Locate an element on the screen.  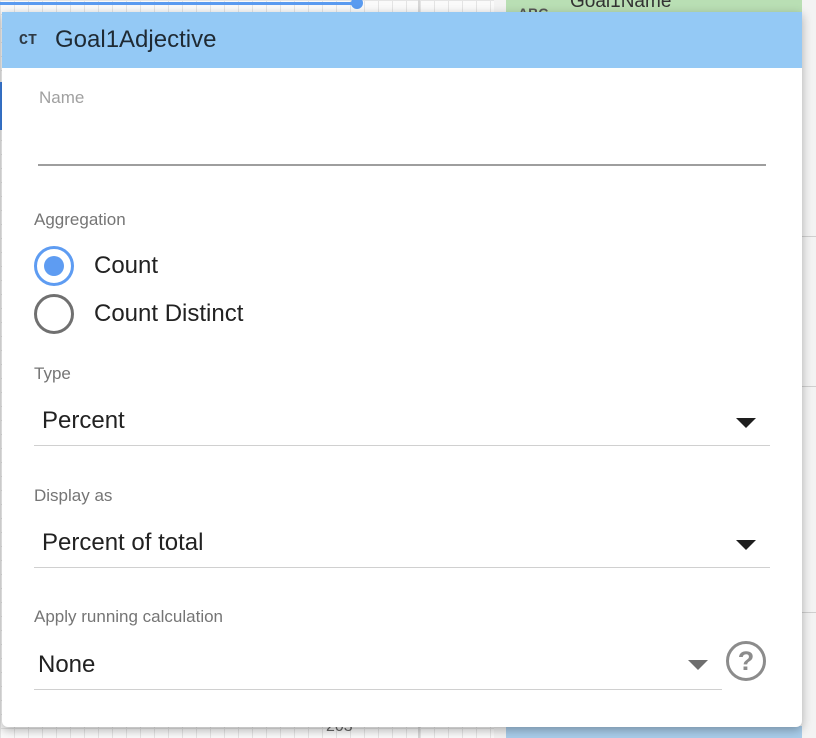
aggregation-option-count-distinct: Count Distinct is located at coordinates (138, 314).